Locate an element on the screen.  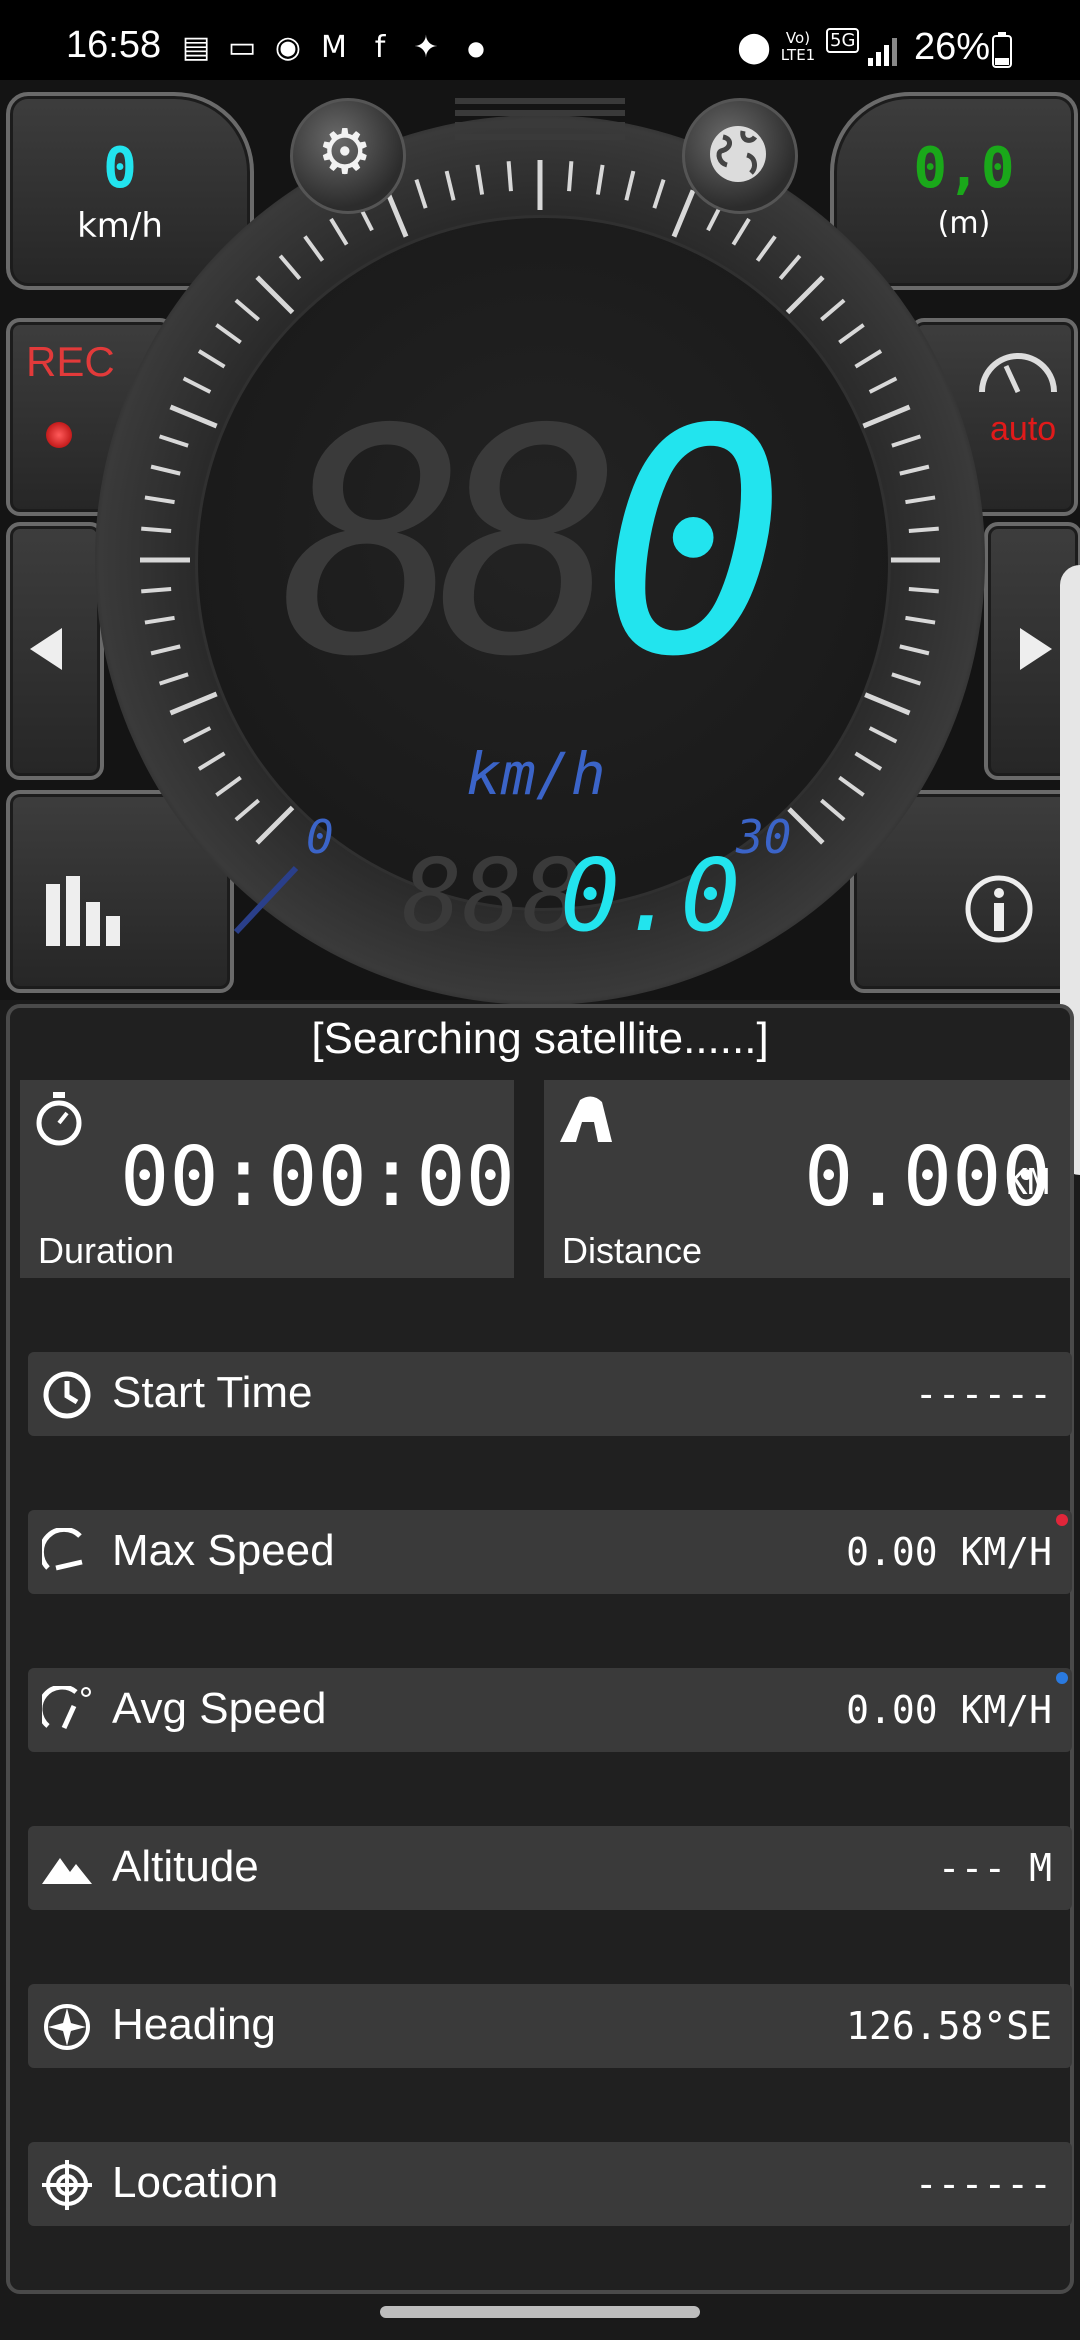
signal-icon is located at coordinates (882, 52).